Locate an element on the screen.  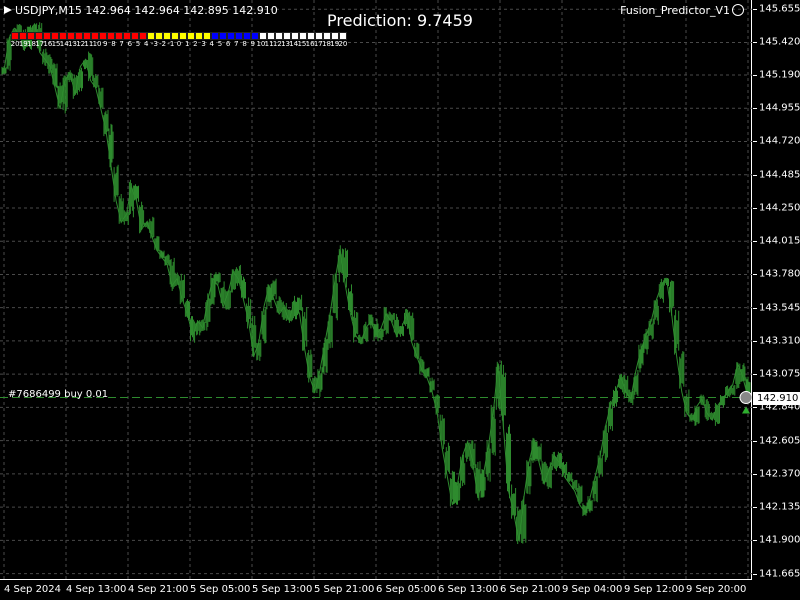
order-marker-icon is located at coordinates (745, 398).